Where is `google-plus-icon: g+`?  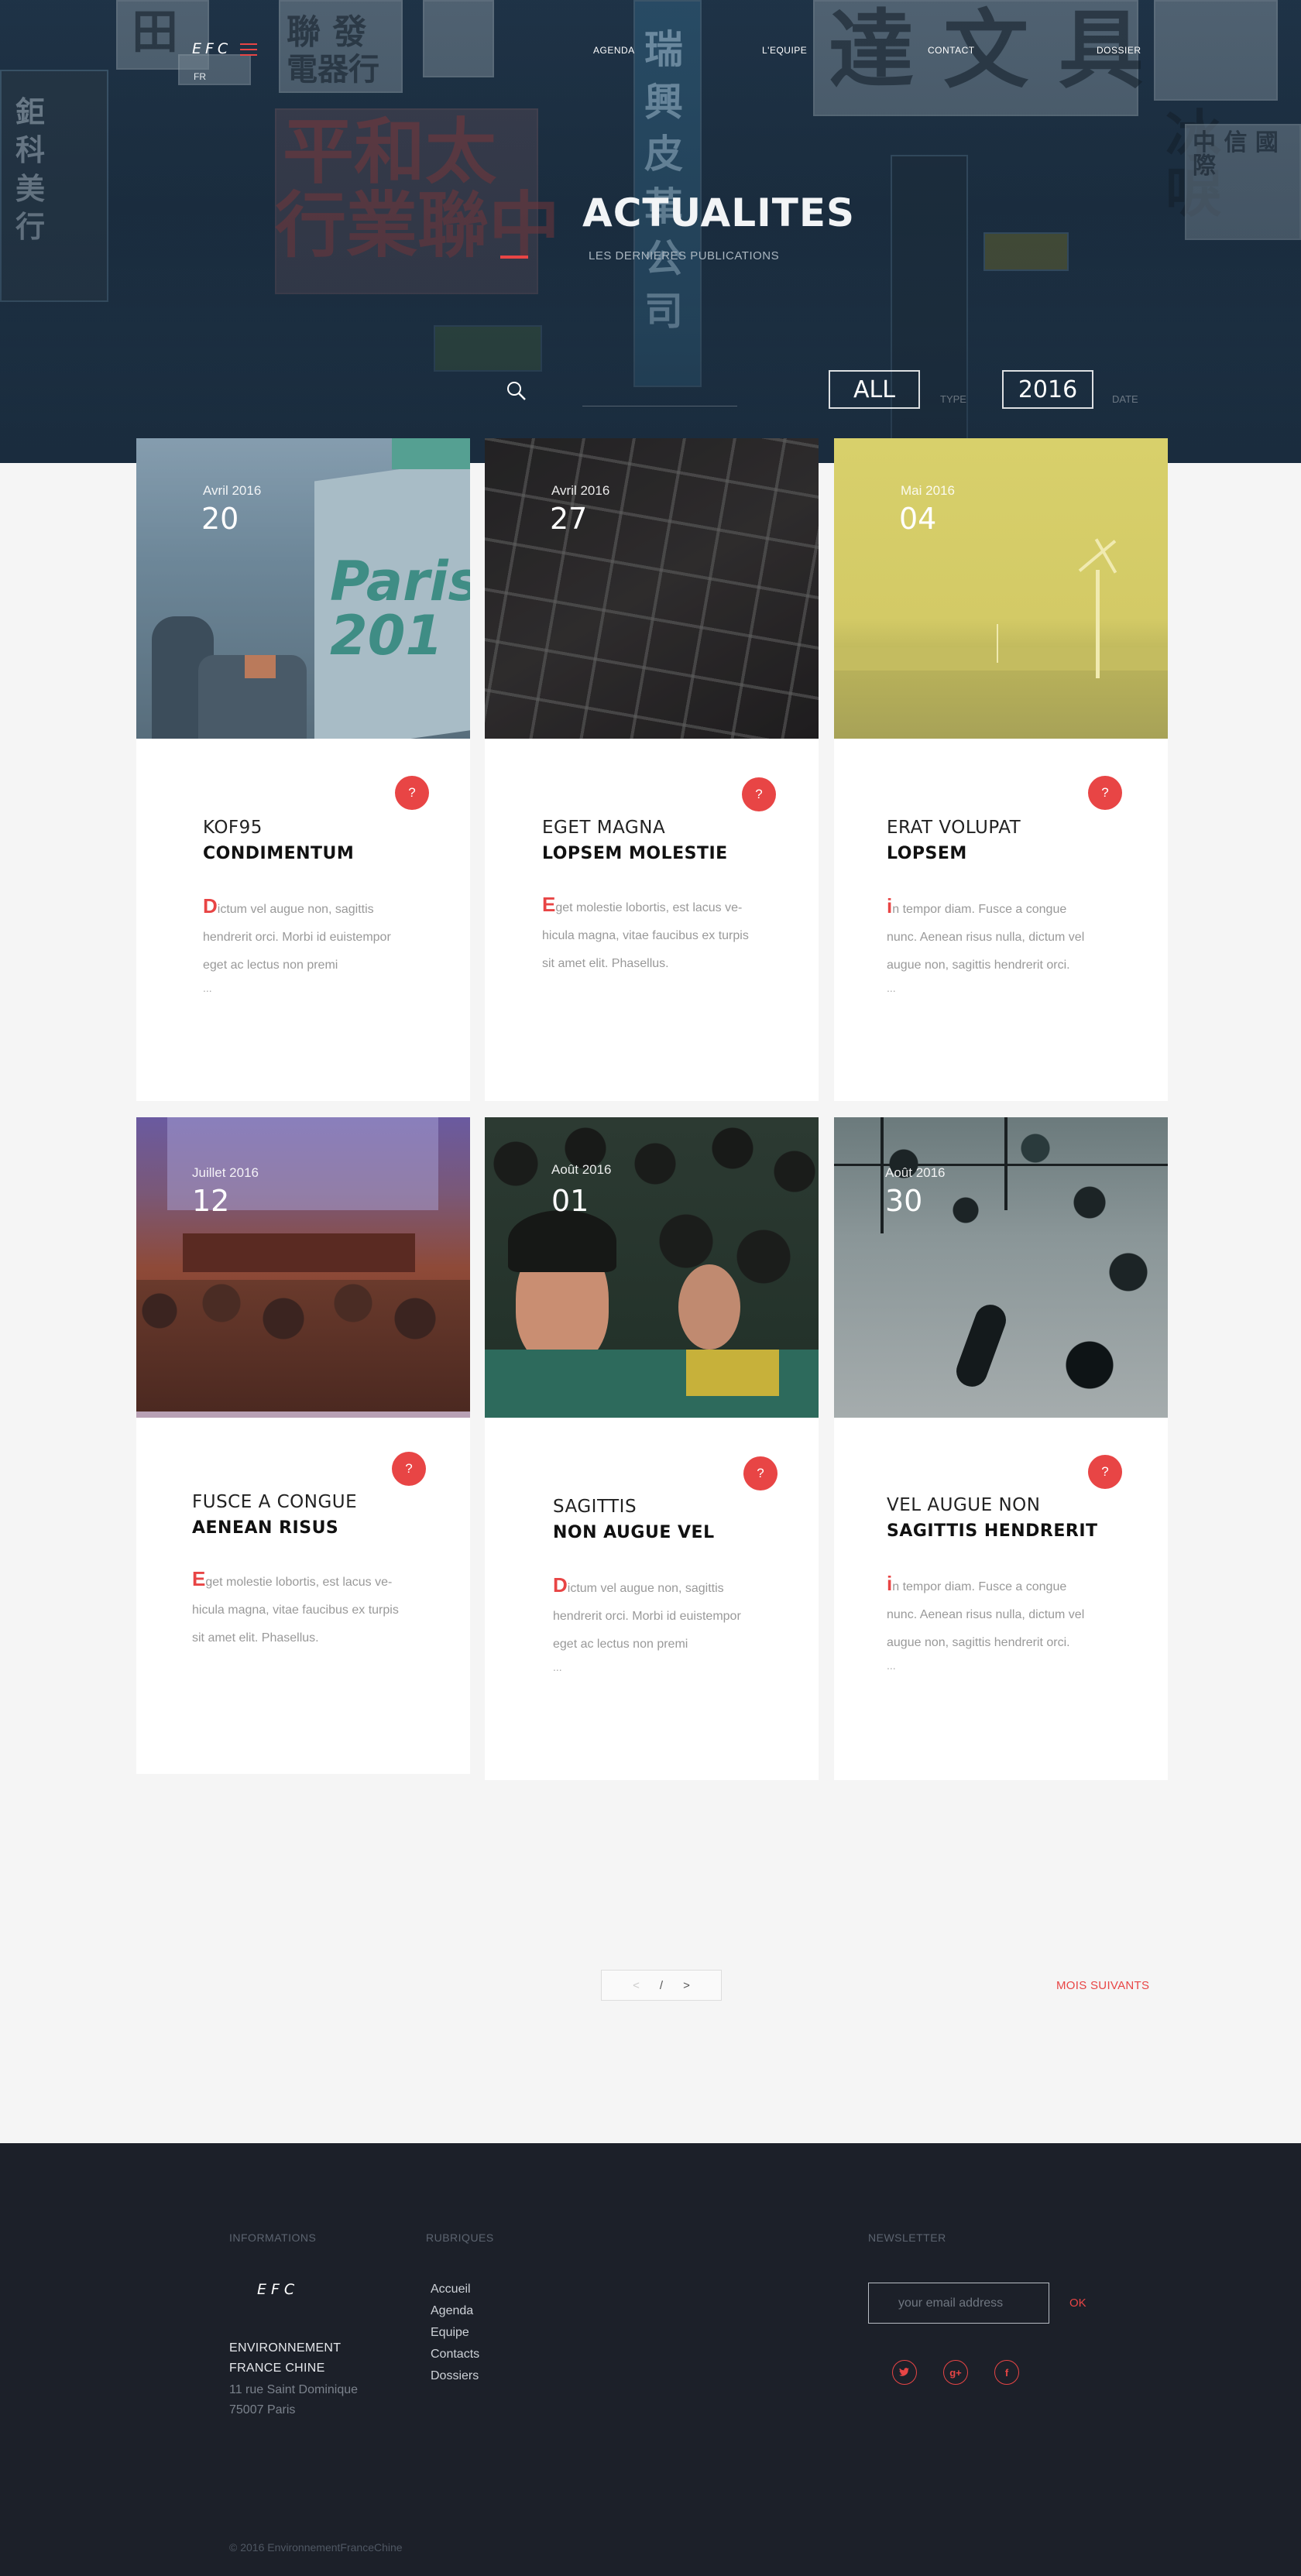 google-plus-icon: g+ is located at coordinates (955, 2372).